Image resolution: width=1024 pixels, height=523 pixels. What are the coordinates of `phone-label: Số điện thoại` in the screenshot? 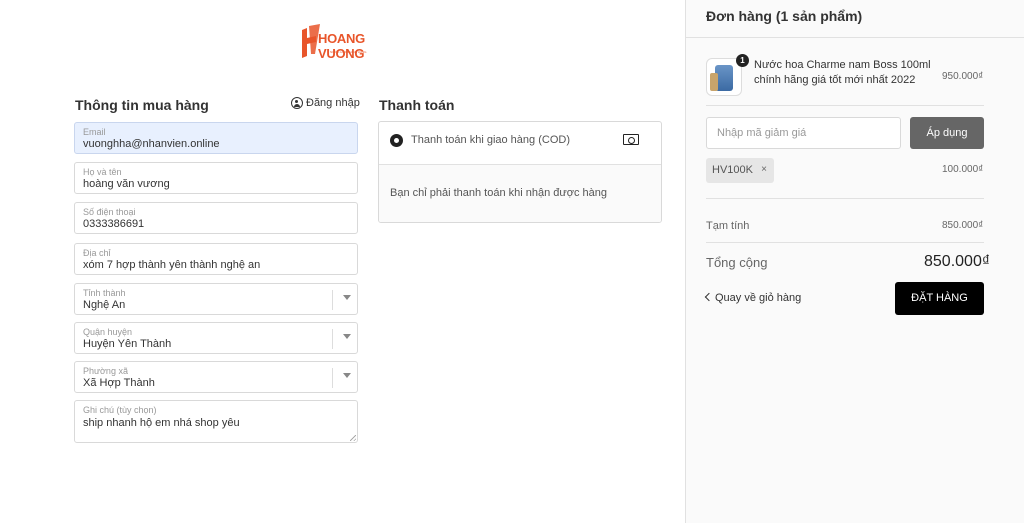 It's located at (109, 212).